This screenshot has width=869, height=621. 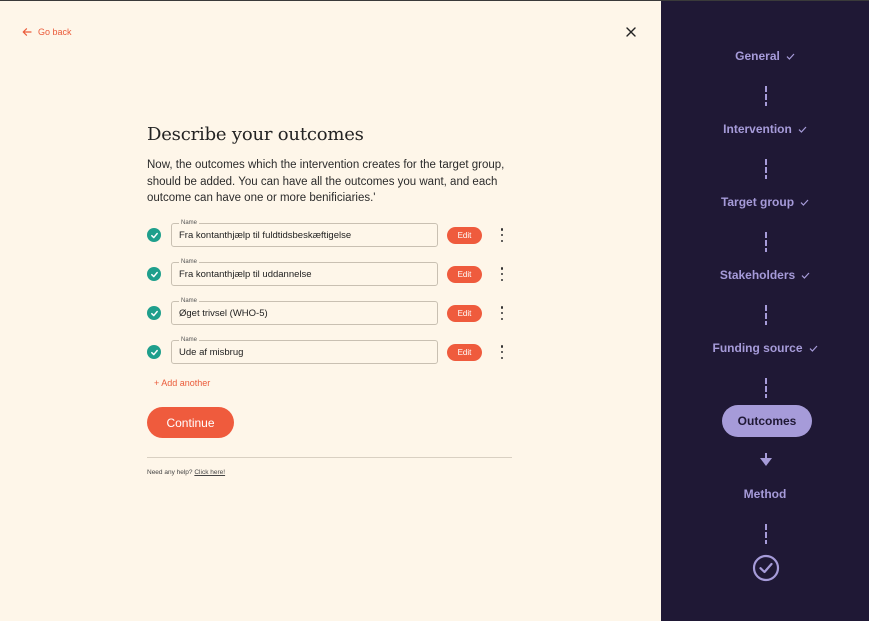 I want to click on step-general: General, so click(x=765, y=56).